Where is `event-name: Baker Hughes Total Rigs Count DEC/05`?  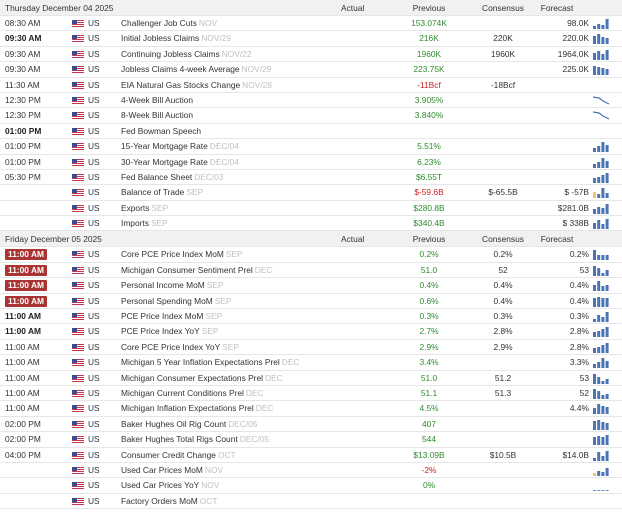
event-name: Baker Hughes Total Rigs Count DEC/05 is located at coordinates (226, 439).